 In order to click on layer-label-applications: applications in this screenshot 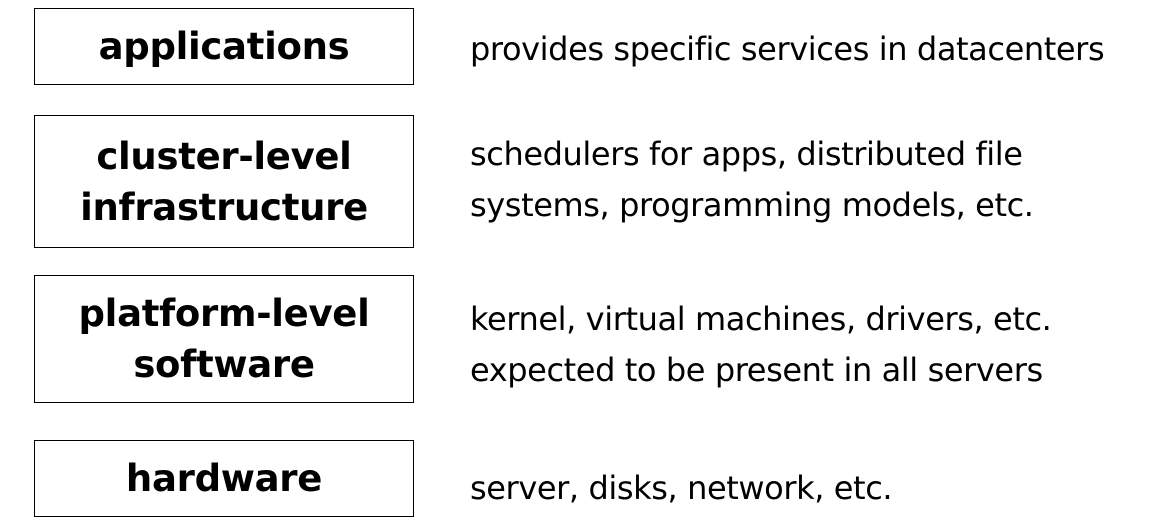, I will do `click(224, 46)`.